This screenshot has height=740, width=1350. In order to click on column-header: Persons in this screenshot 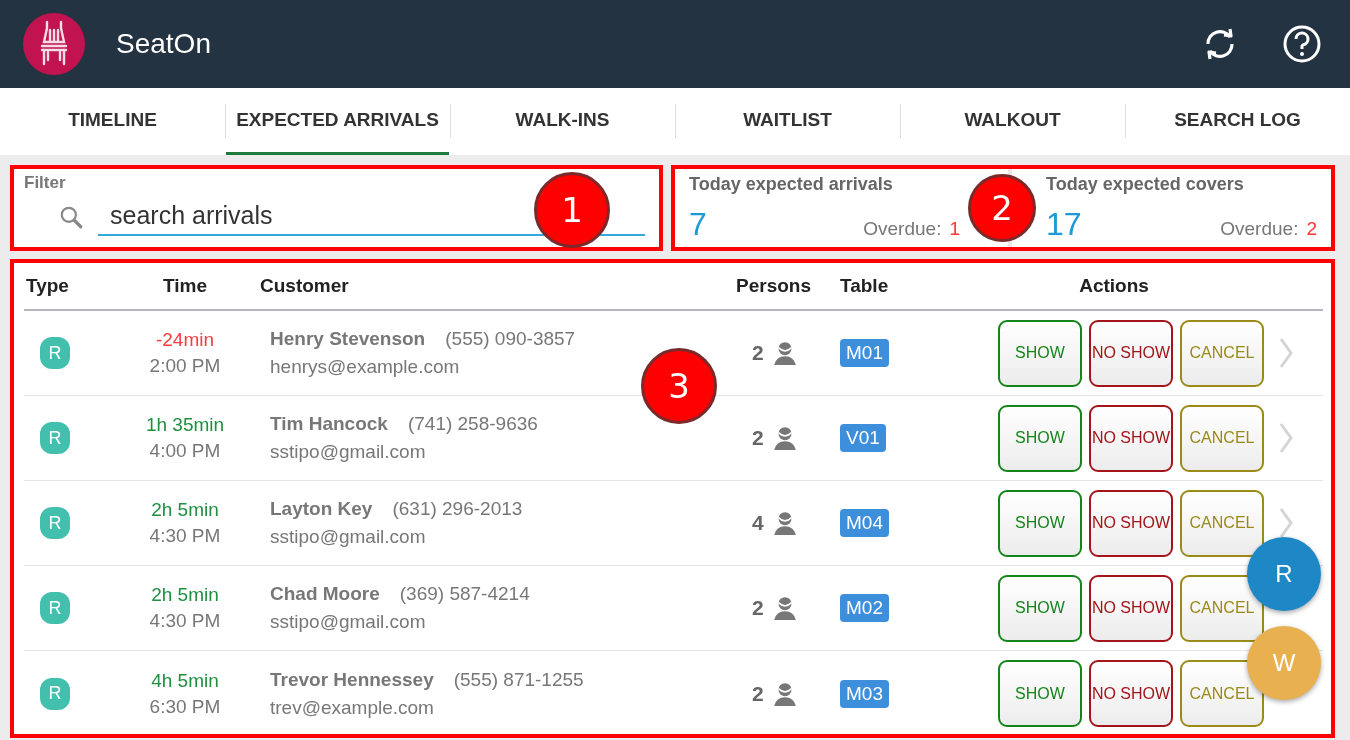, I will do `click(774, 286)`.